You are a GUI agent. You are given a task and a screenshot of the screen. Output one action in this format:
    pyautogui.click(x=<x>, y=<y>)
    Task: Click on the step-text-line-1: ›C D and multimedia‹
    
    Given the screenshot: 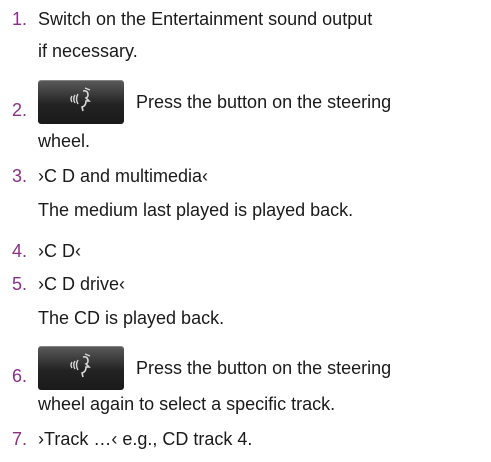 What is the action you would take?
    pyautogui.click(x=123, y=176)
    